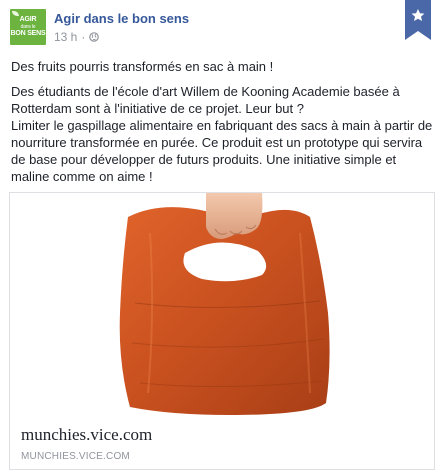 This screenshot has height=472, width=445. I want to click on bookmark-star-icon, so click(418, 20).